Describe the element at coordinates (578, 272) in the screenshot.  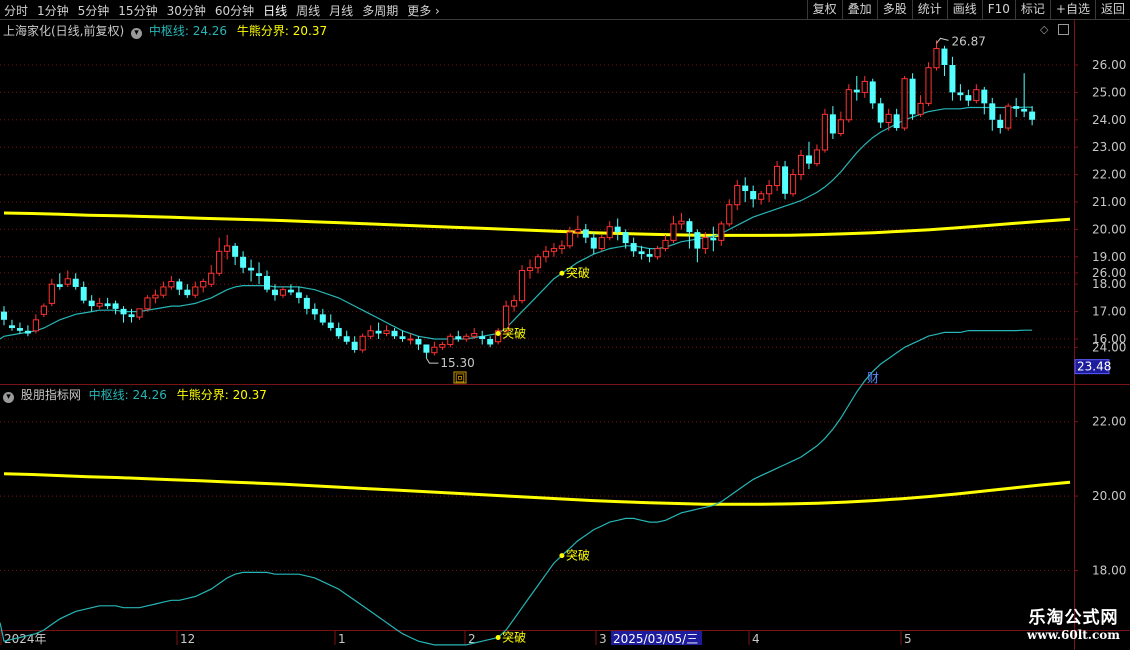
I see `main-breakthrough-label: 突破` at that location.